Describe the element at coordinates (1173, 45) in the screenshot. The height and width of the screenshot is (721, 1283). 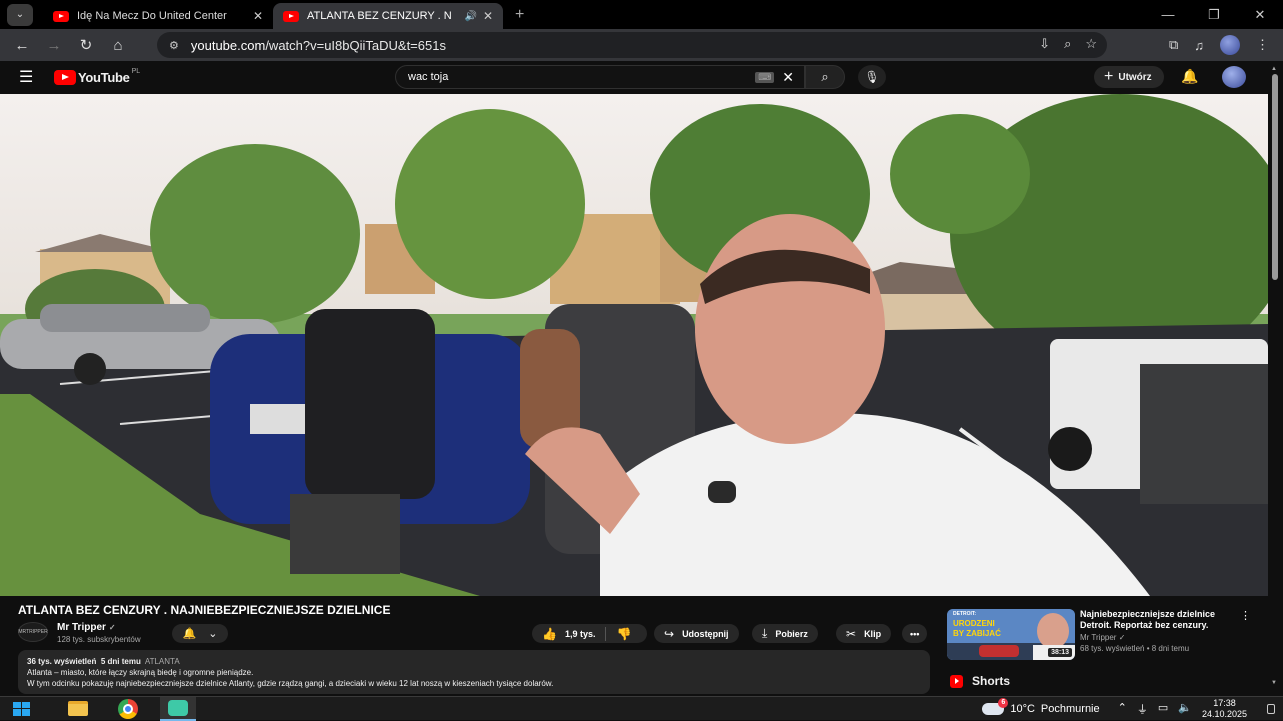
I see `extensions-icon: ⧉` at that location.